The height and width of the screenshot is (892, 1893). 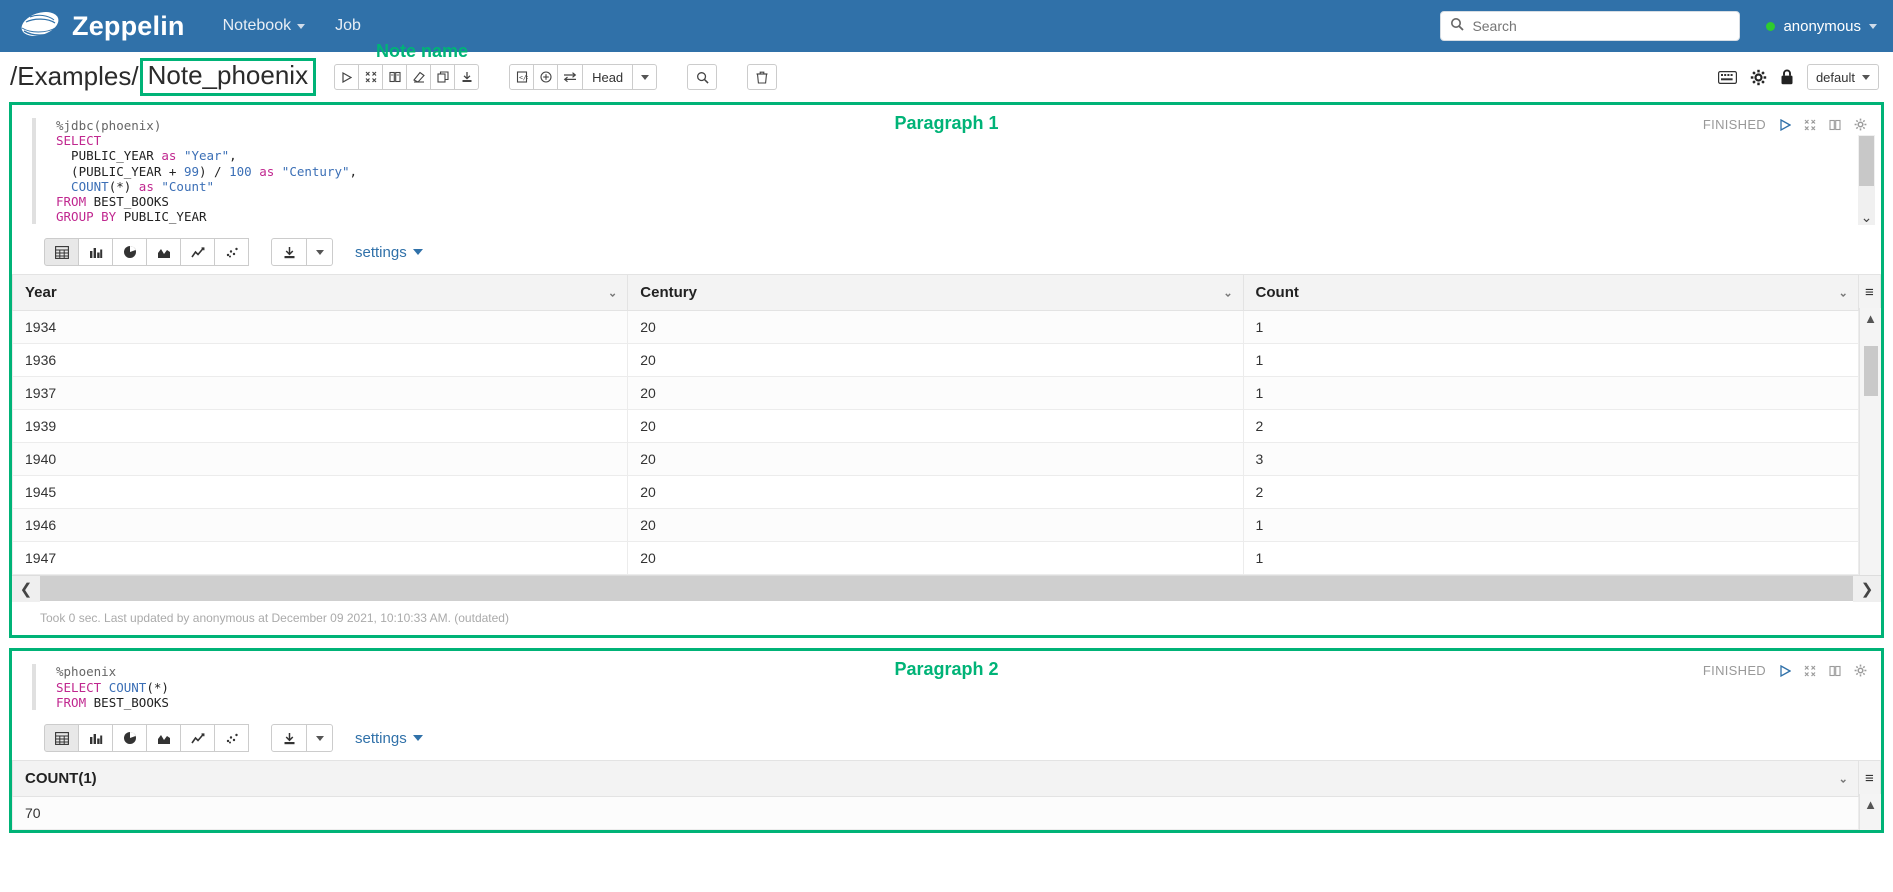 I want to click on table-cell: 1945, so click(x=320, y=492).